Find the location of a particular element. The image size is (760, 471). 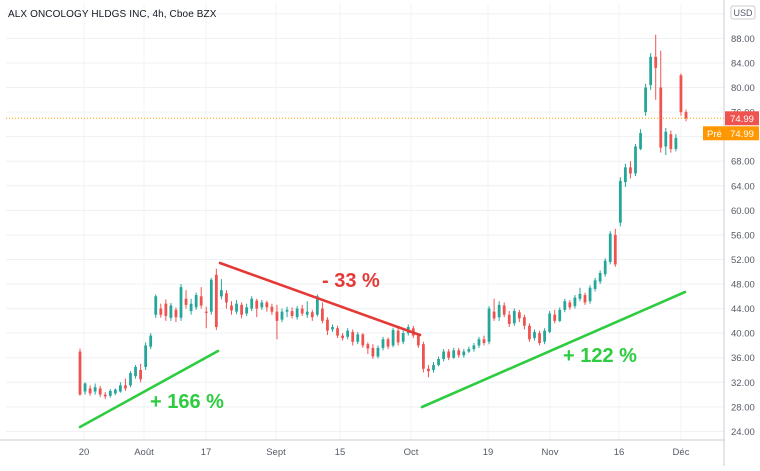

last-price-label: 74.99 is located at coordinates (742, 118).